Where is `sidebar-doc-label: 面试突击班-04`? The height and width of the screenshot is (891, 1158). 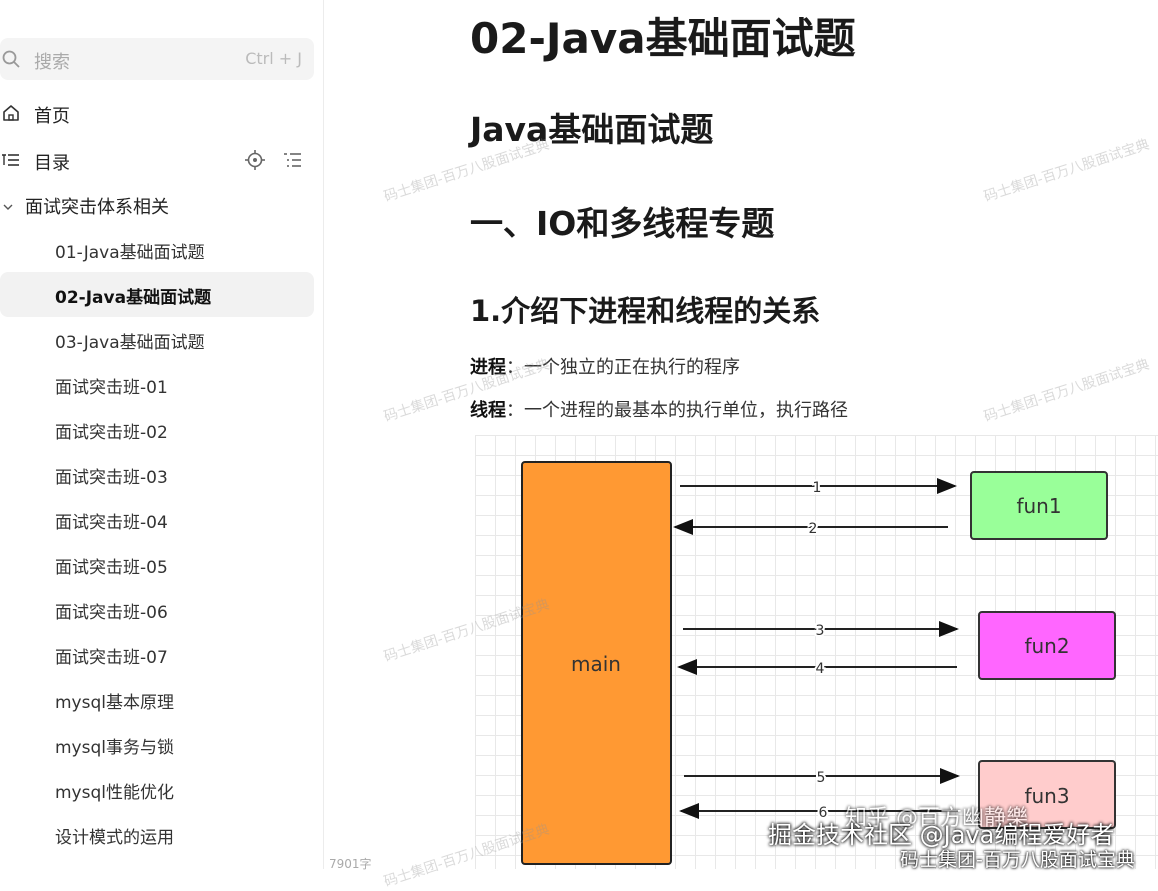 sidebar-doc-label: 面试突击班-04 is located at coordinates (111, 523).